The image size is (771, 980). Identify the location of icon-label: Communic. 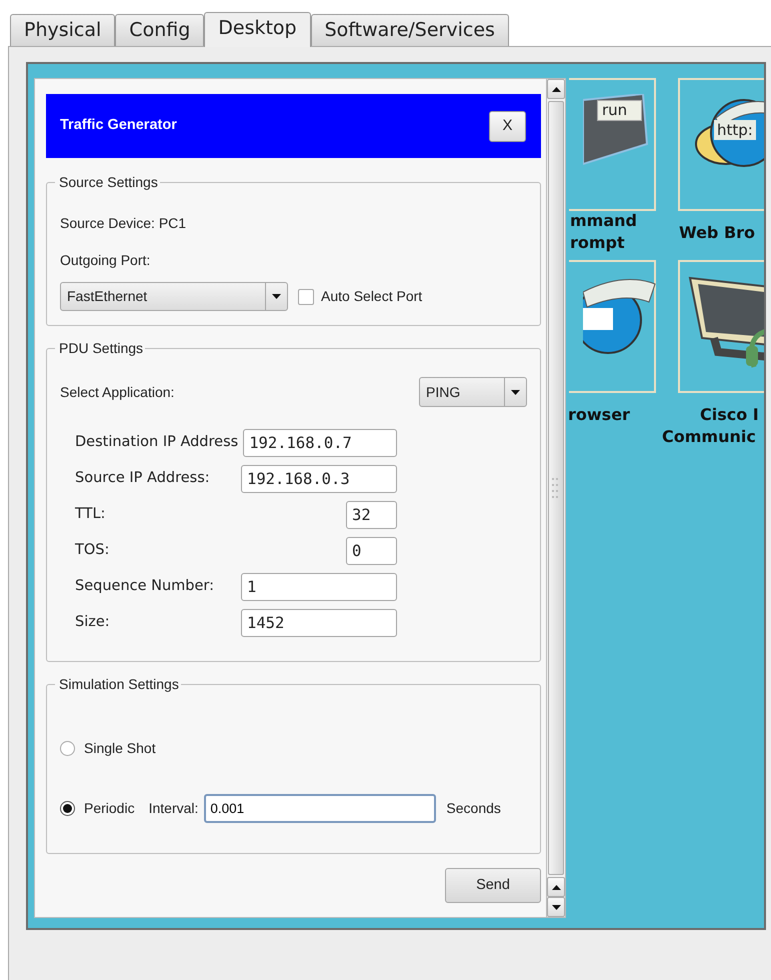
(709, 437).